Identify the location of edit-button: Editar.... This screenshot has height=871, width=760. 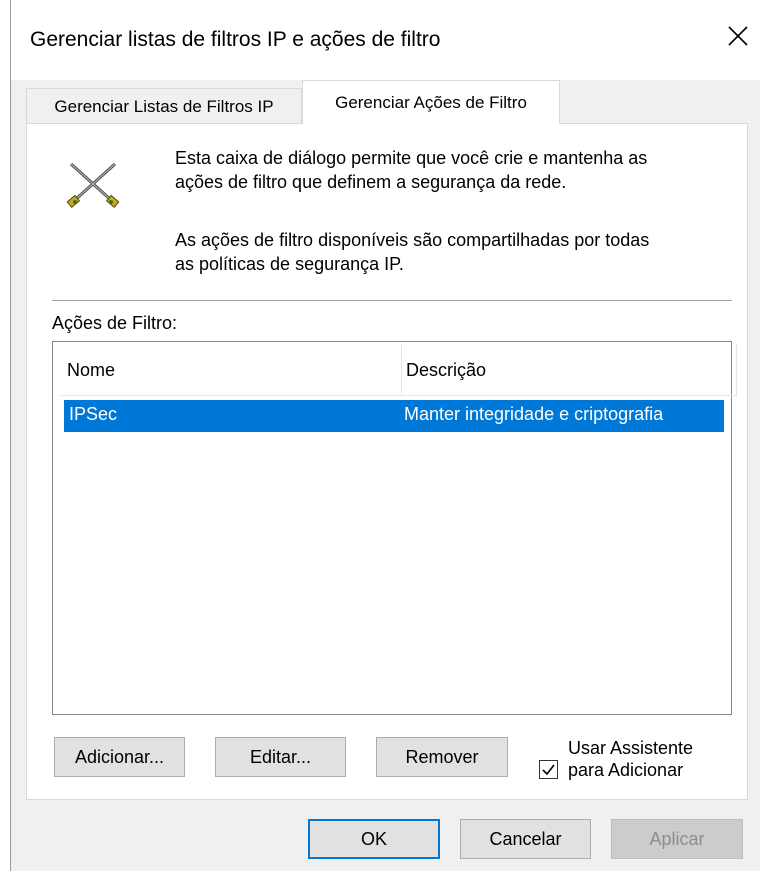
(280, 757).